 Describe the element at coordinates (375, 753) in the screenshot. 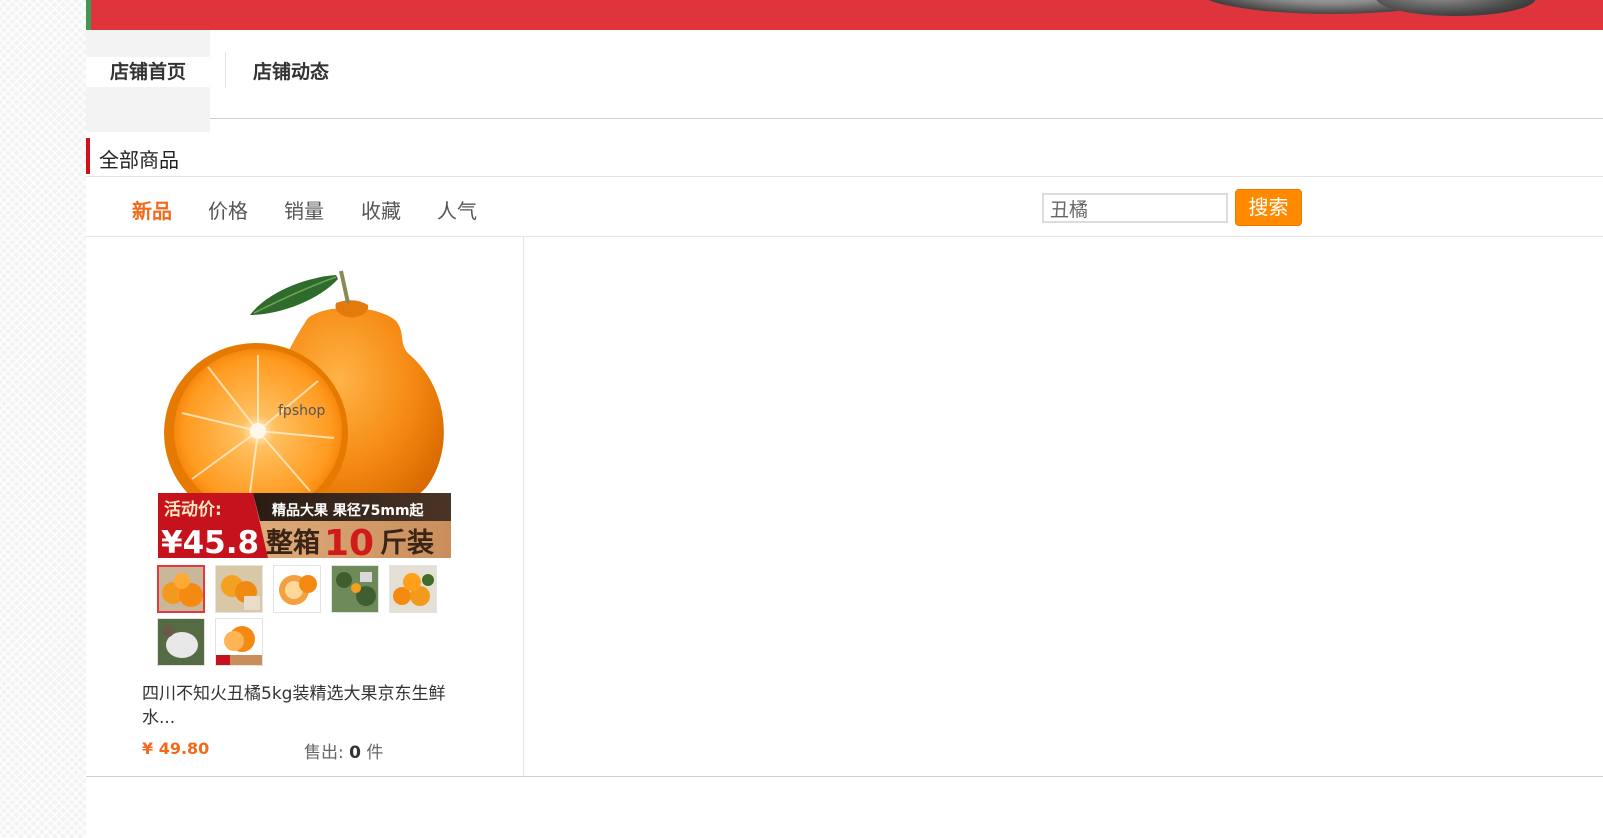

I see `sold-unit: 件` at that location.